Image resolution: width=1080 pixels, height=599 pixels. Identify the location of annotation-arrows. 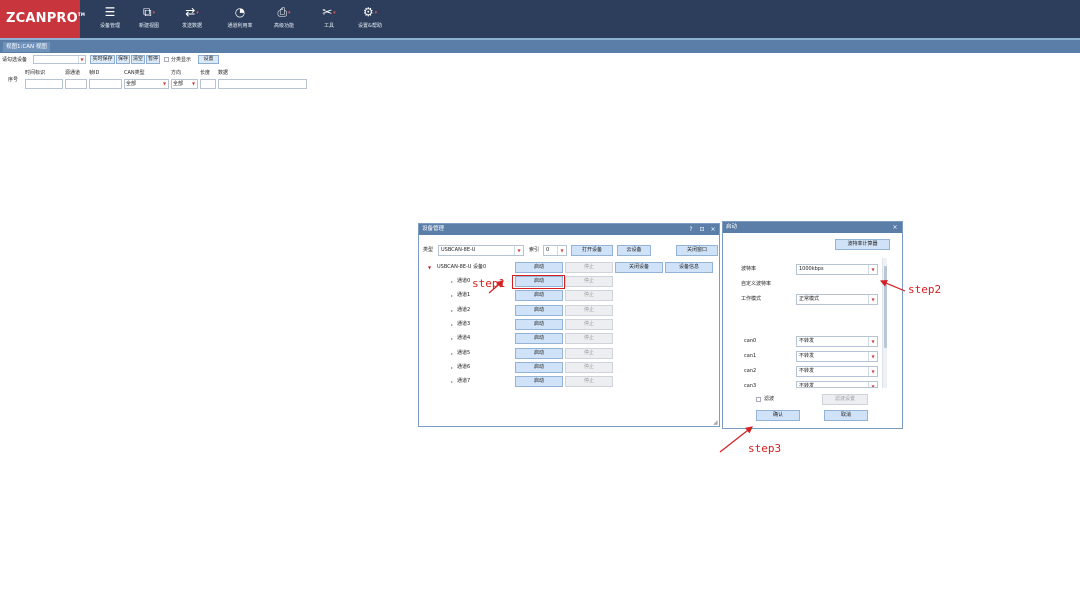
(697, 366).